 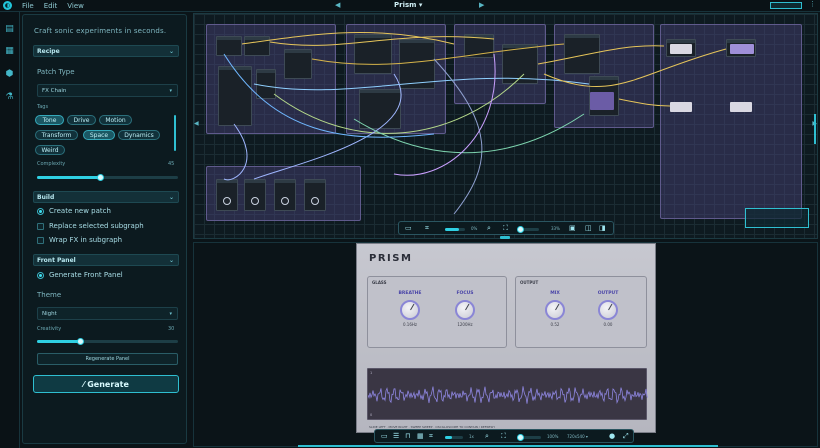 I want to click on preview-zoom-fill, so click(x=449, y=437).